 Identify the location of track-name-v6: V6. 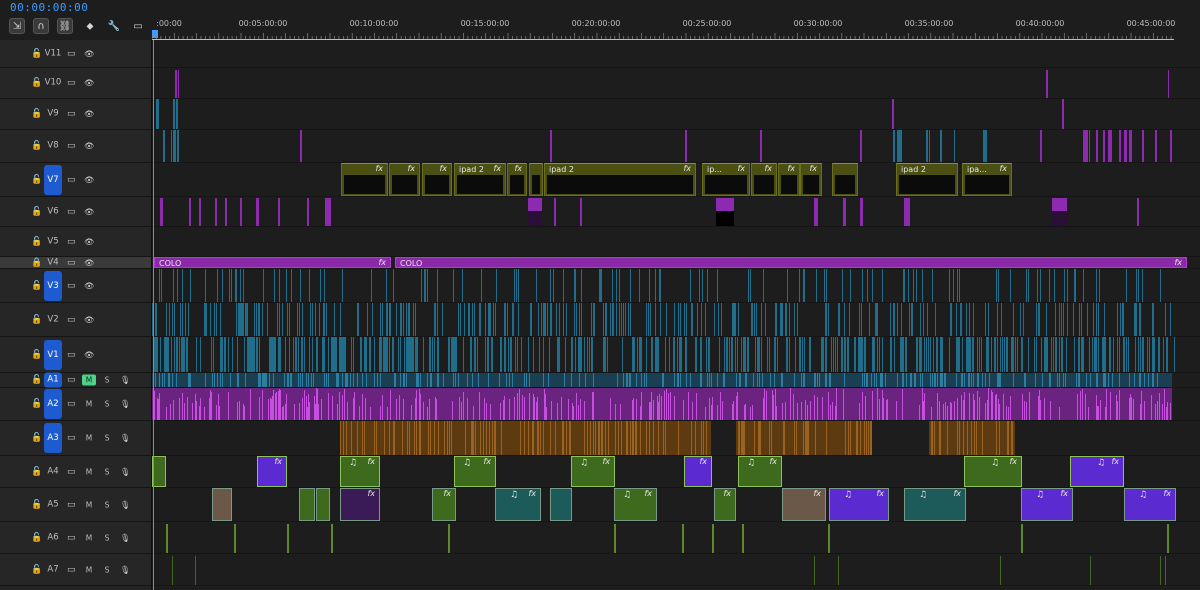
(53, 211).